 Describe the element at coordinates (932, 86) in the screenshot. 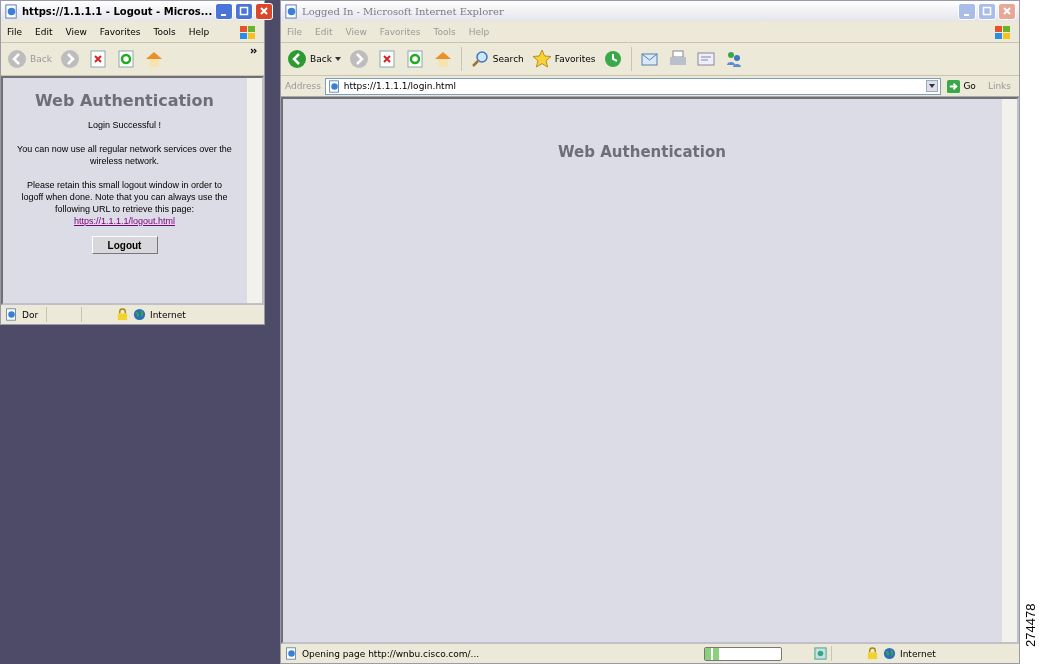

I see `dropdown-icon` at that location.